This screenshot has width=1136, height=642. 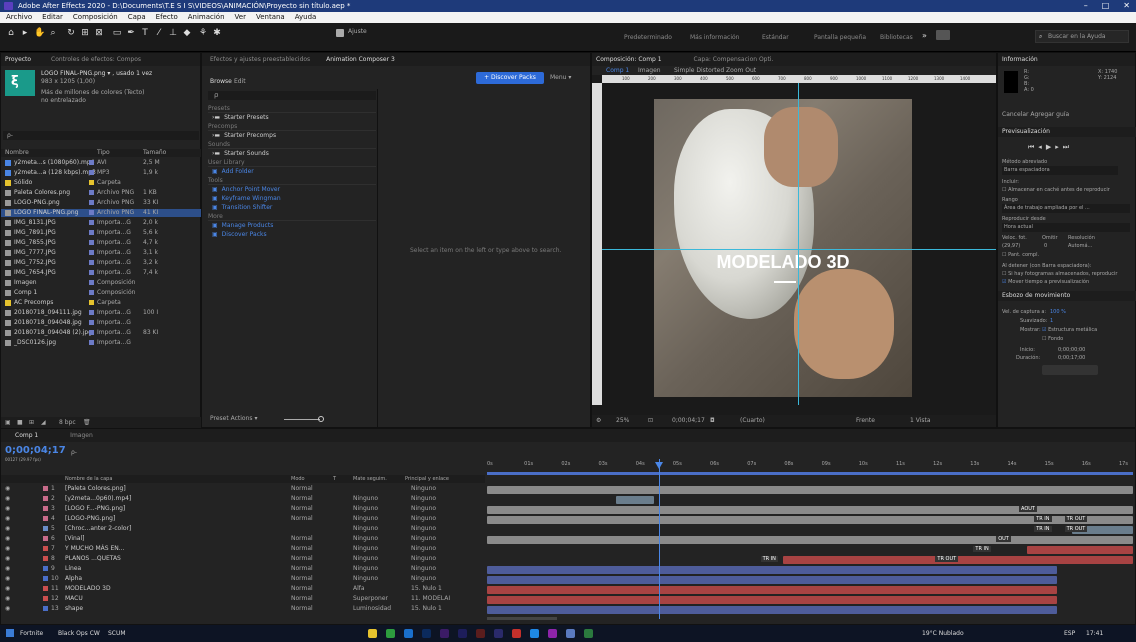 What do you see at coordinates (154, 153) in the screenshot?
I see `col-tamano: Tamaño` at bounding box center [154, 153].